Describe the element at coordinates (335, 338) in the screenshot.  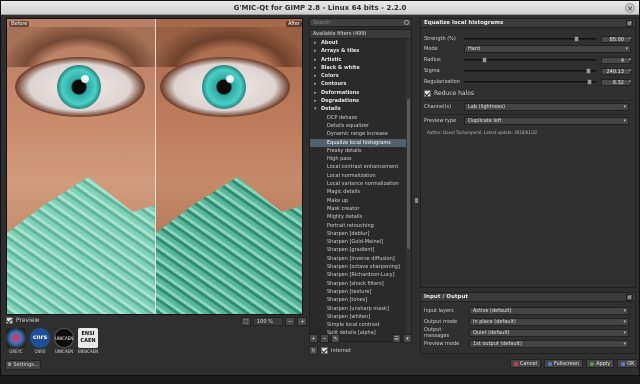
I see `rename-fave-icon: ✎` at that location.